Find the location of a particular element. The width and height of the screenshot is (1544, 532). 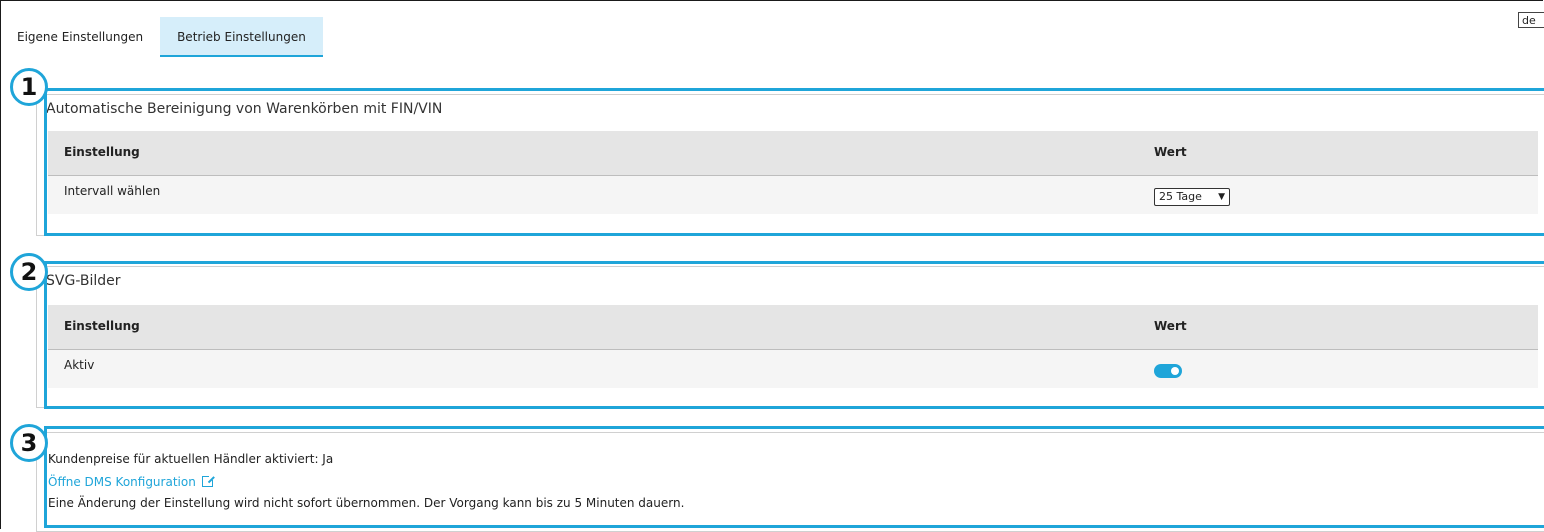

language-select: de is located at coordinates (1531, 20).